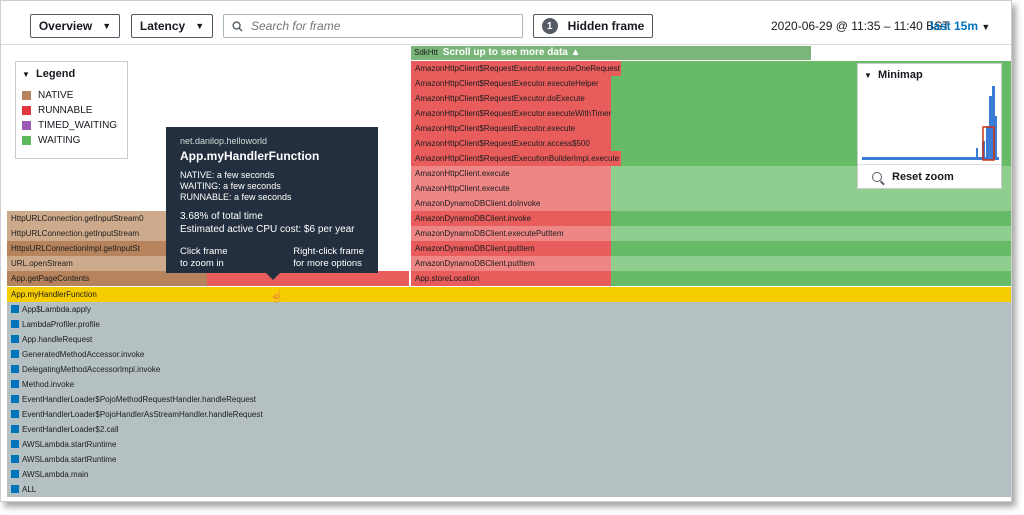 The image size is (1024, 515). What do you see at coordinates (87, 218) in the screenshot?
I see `flame-frame: HttpURLConnection.getInputStream0` at bounding box center [87, 218].